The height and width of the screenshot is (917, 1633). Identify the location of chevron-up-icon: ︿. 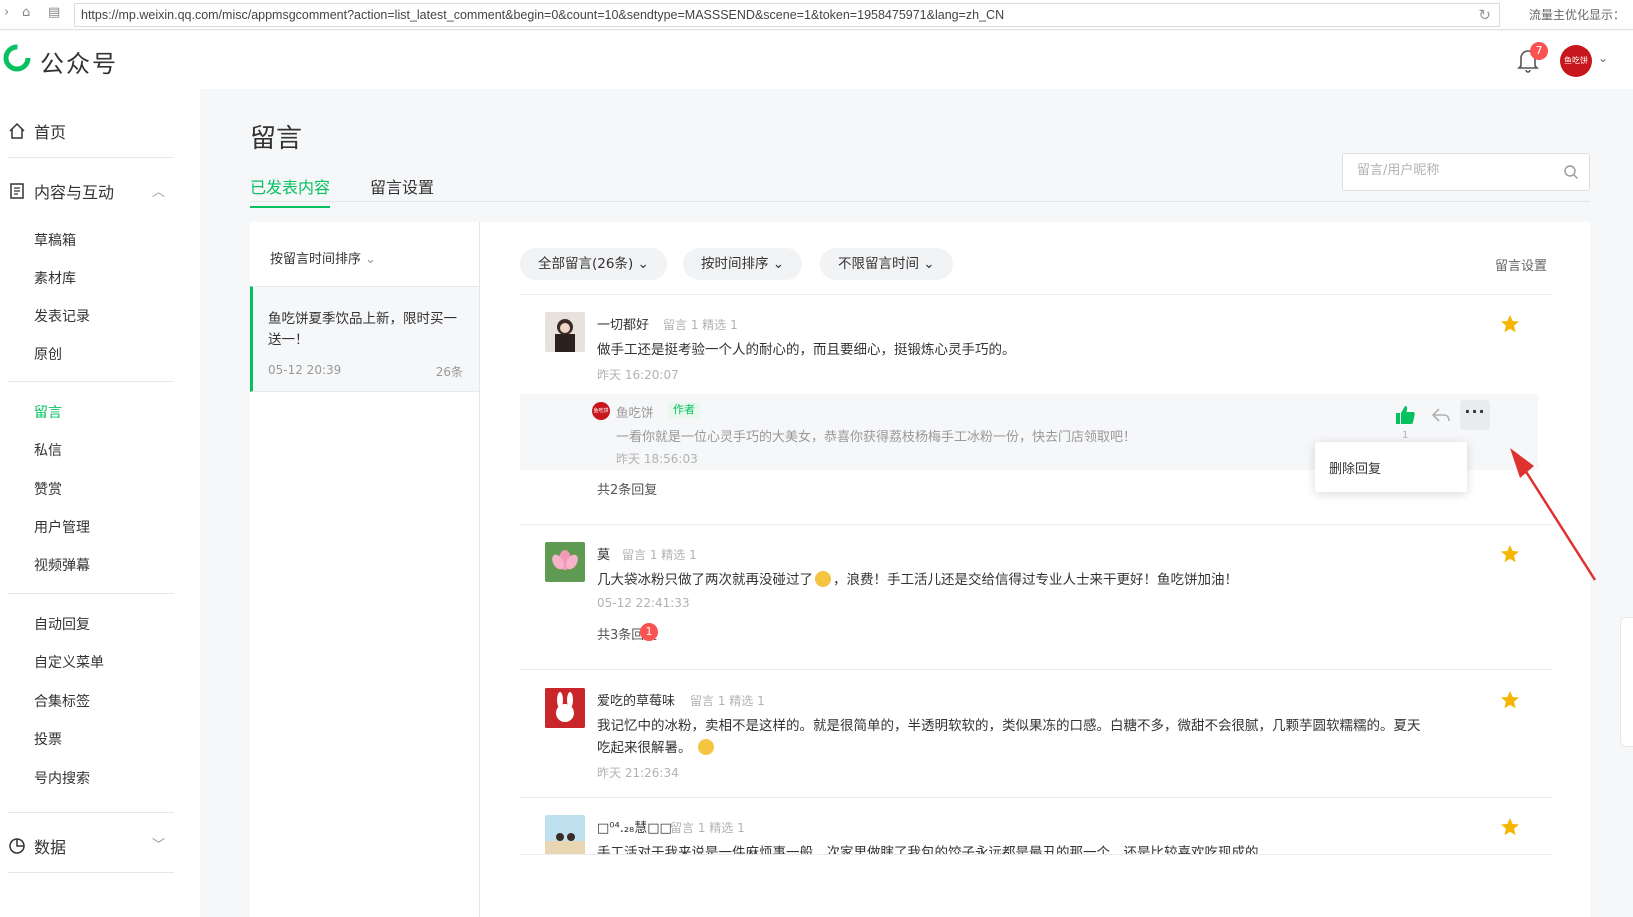
(158, 190).